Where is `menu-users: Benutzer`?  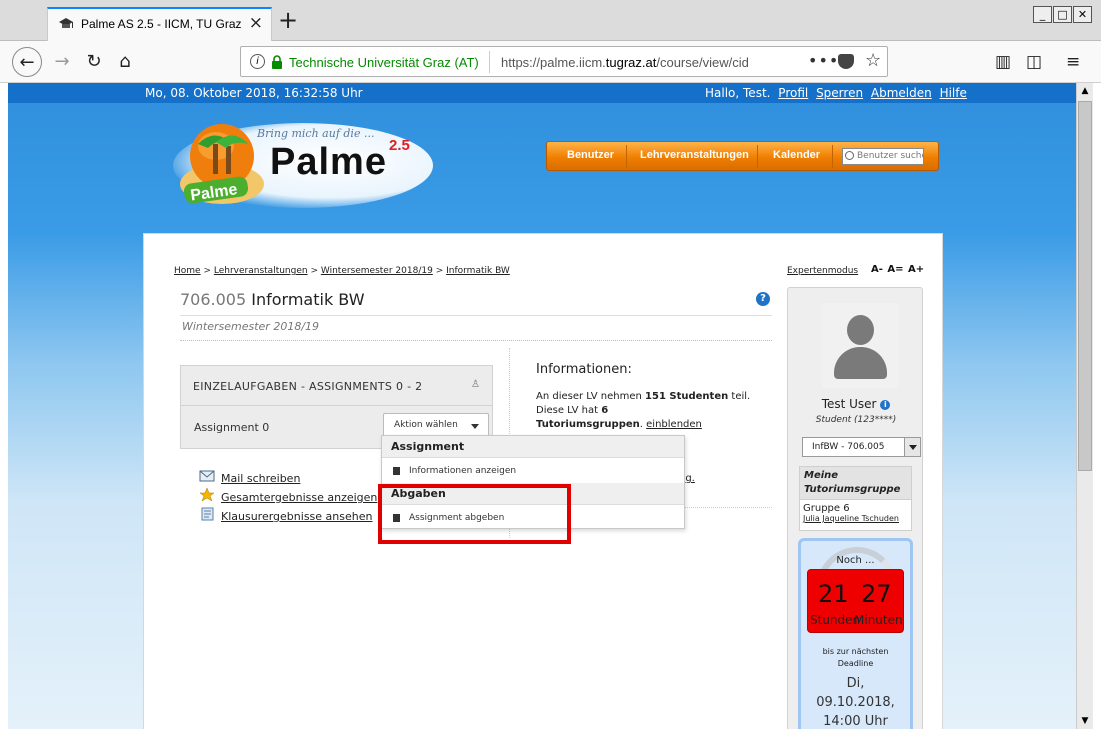 menu-users: Benutzer is located at coordinates (590, 155).